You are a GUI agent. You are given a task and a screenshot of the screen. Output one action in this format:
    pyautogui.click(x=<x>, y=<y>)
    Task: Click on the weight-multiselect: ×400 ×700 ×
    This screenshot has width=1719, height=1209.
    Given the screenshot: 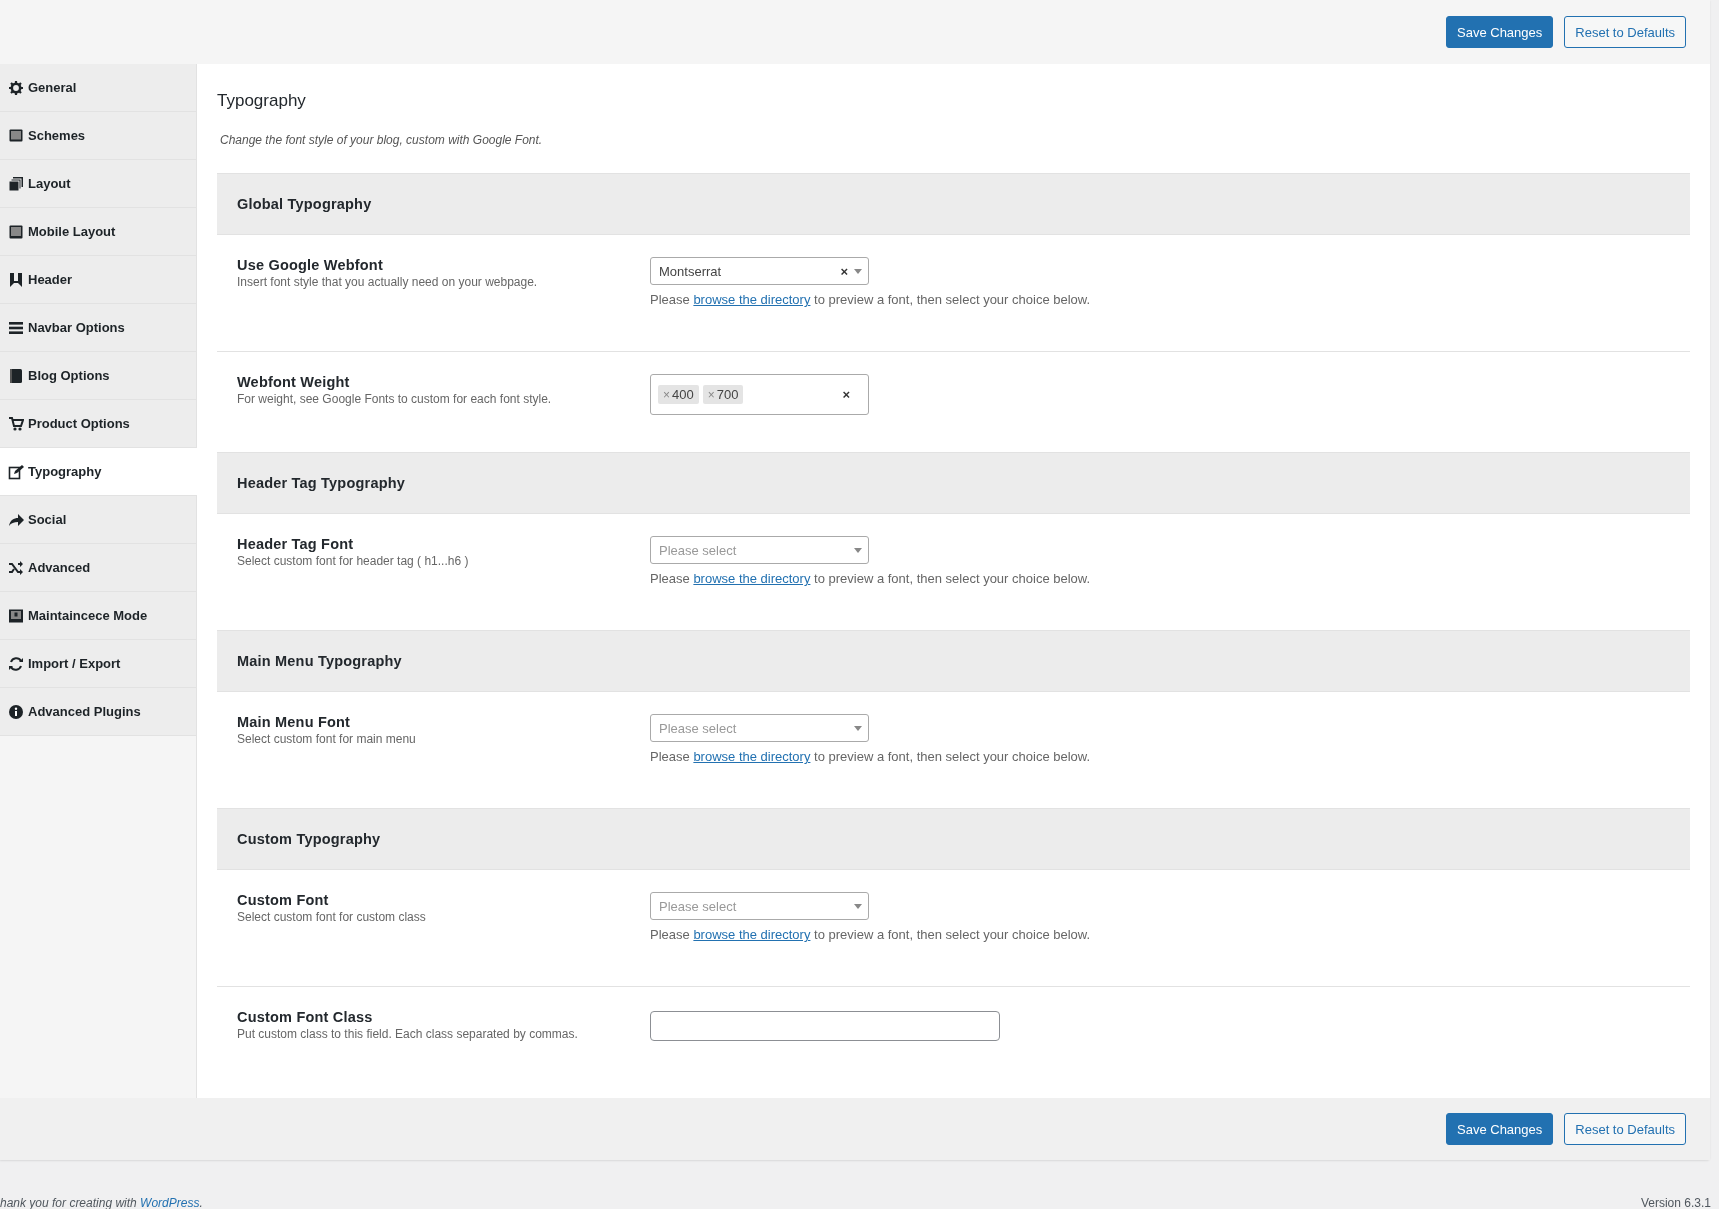 What is the action you would take?
    pyautogui.click(x=759, y=394)
    